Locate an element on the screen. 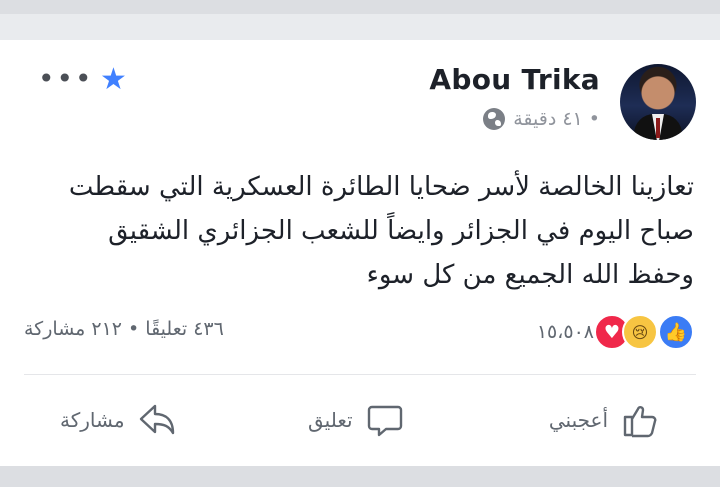 This screenshot has height=487, width=720. sad-reaction-icon: 😢 is located at coordinates (640, 332).